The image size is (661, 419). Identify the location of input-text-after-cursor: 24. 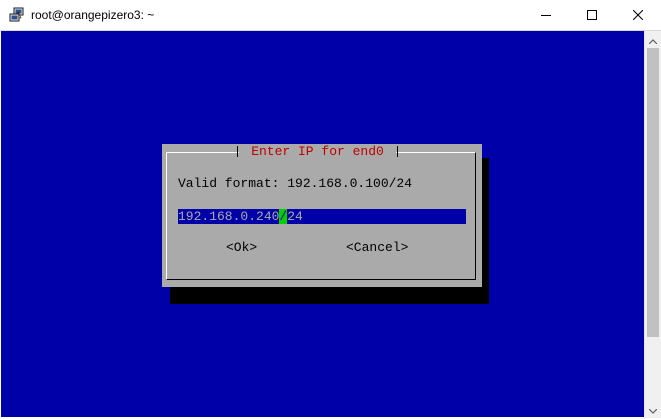
(295, 216).